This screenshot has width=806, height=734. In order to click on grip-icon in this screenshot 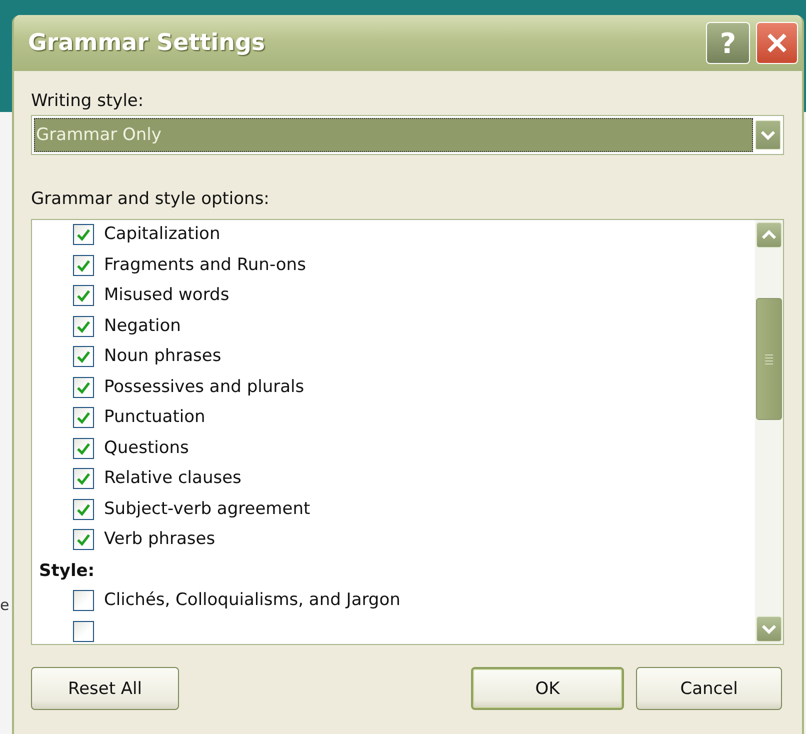, I will do `click(769, 359)`.